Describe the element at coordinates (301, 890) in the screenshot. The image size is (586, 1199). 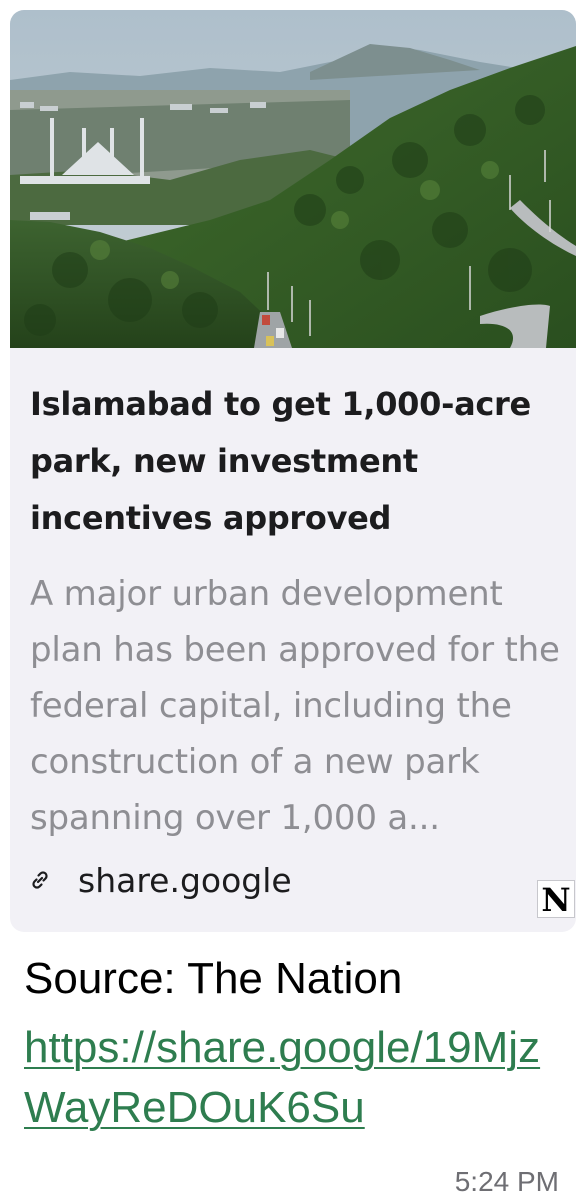
I see `preview-source-row: share.google N` at that location.